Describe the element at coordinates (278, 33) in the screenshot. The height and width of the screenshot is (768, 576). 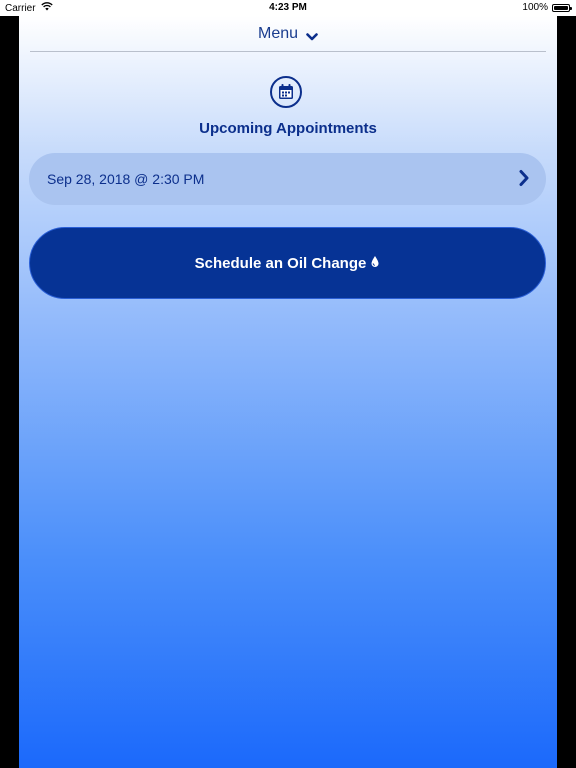
I see `menu-label: Menu` at that location.